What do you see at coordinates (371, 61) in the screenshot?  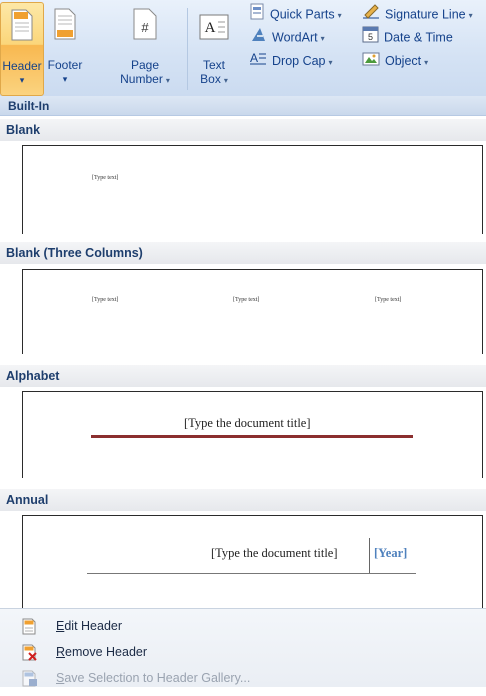 I see `object-icon` at bounding box center [371, 61].